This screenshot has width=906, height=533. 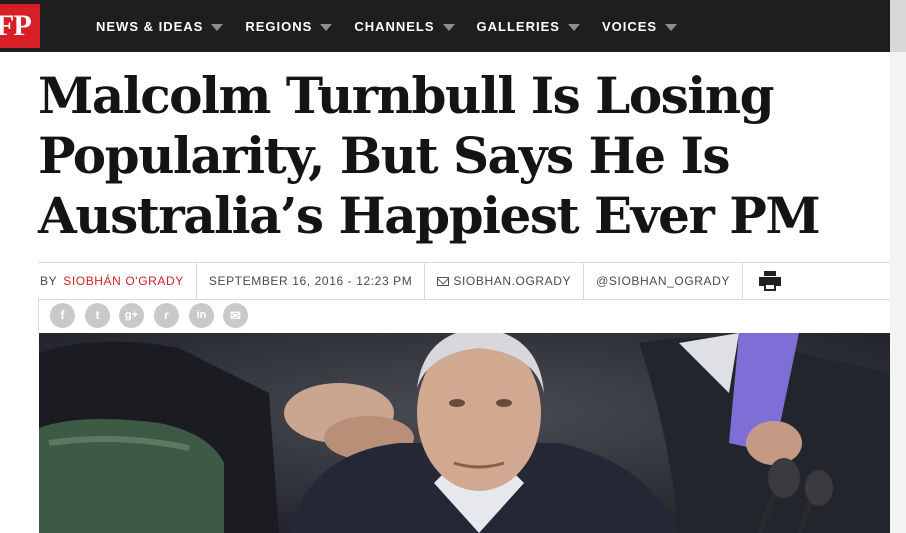 I want to click on fp-logo: FP, so click(x=20, y=26).